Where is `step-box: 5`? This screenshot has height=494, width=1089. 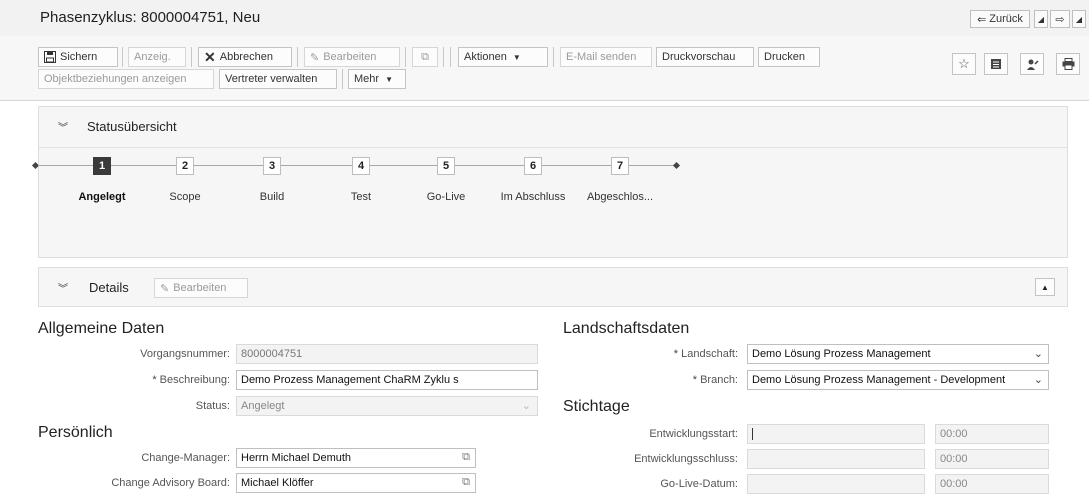
step-box: 5 is located at coordinates (446, 166).